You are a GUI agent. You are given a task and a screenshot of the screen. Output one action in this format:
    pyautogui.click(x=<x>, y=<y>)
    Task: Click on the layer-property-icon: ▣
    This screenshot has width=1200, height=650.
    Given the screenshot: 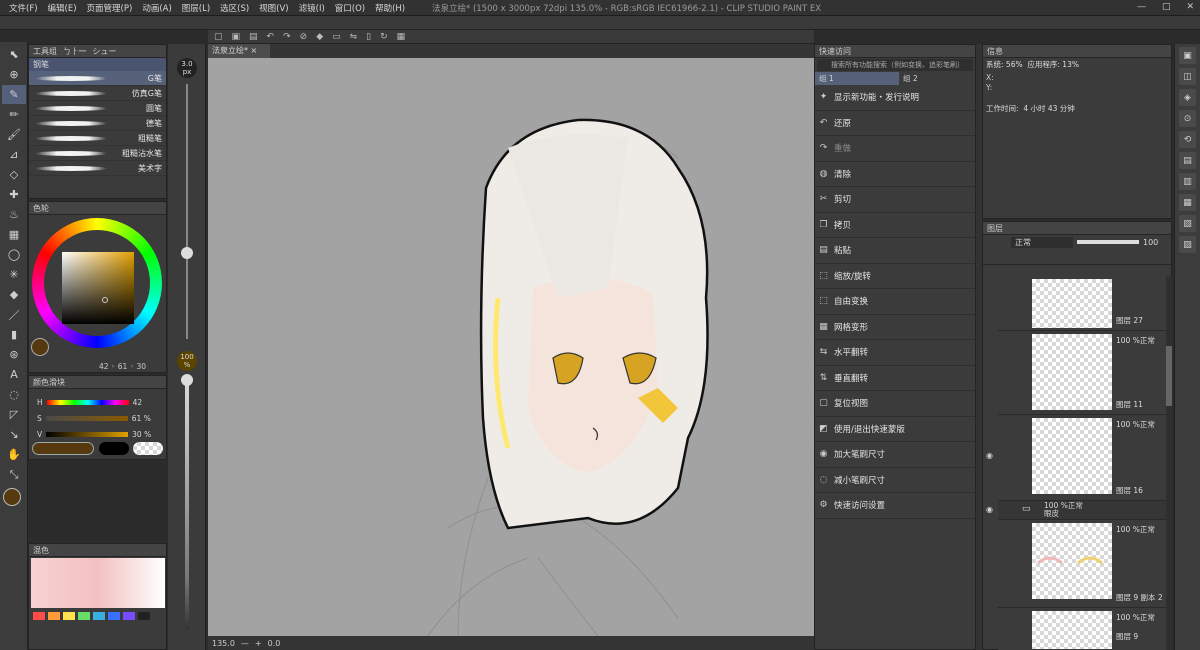 What is the action you would take?
    pyautogui.click(x=1187, y=55)
    